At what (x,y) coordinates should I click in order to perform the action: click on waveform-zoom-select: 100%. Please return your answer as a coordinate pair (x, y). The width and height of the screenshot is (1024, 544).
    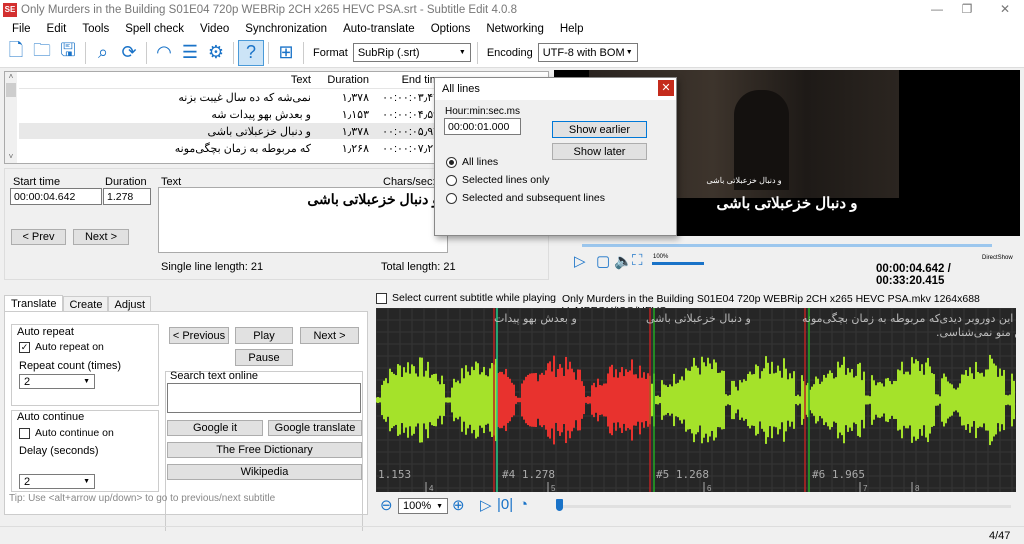
    Looking at the image, I should click on (423, 506).